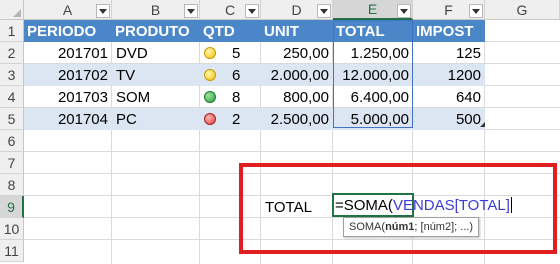  What do you see at coordinates (12, 97) in the screenshot?
I see `row-header-4: 4` at bounding box center [12, 97].